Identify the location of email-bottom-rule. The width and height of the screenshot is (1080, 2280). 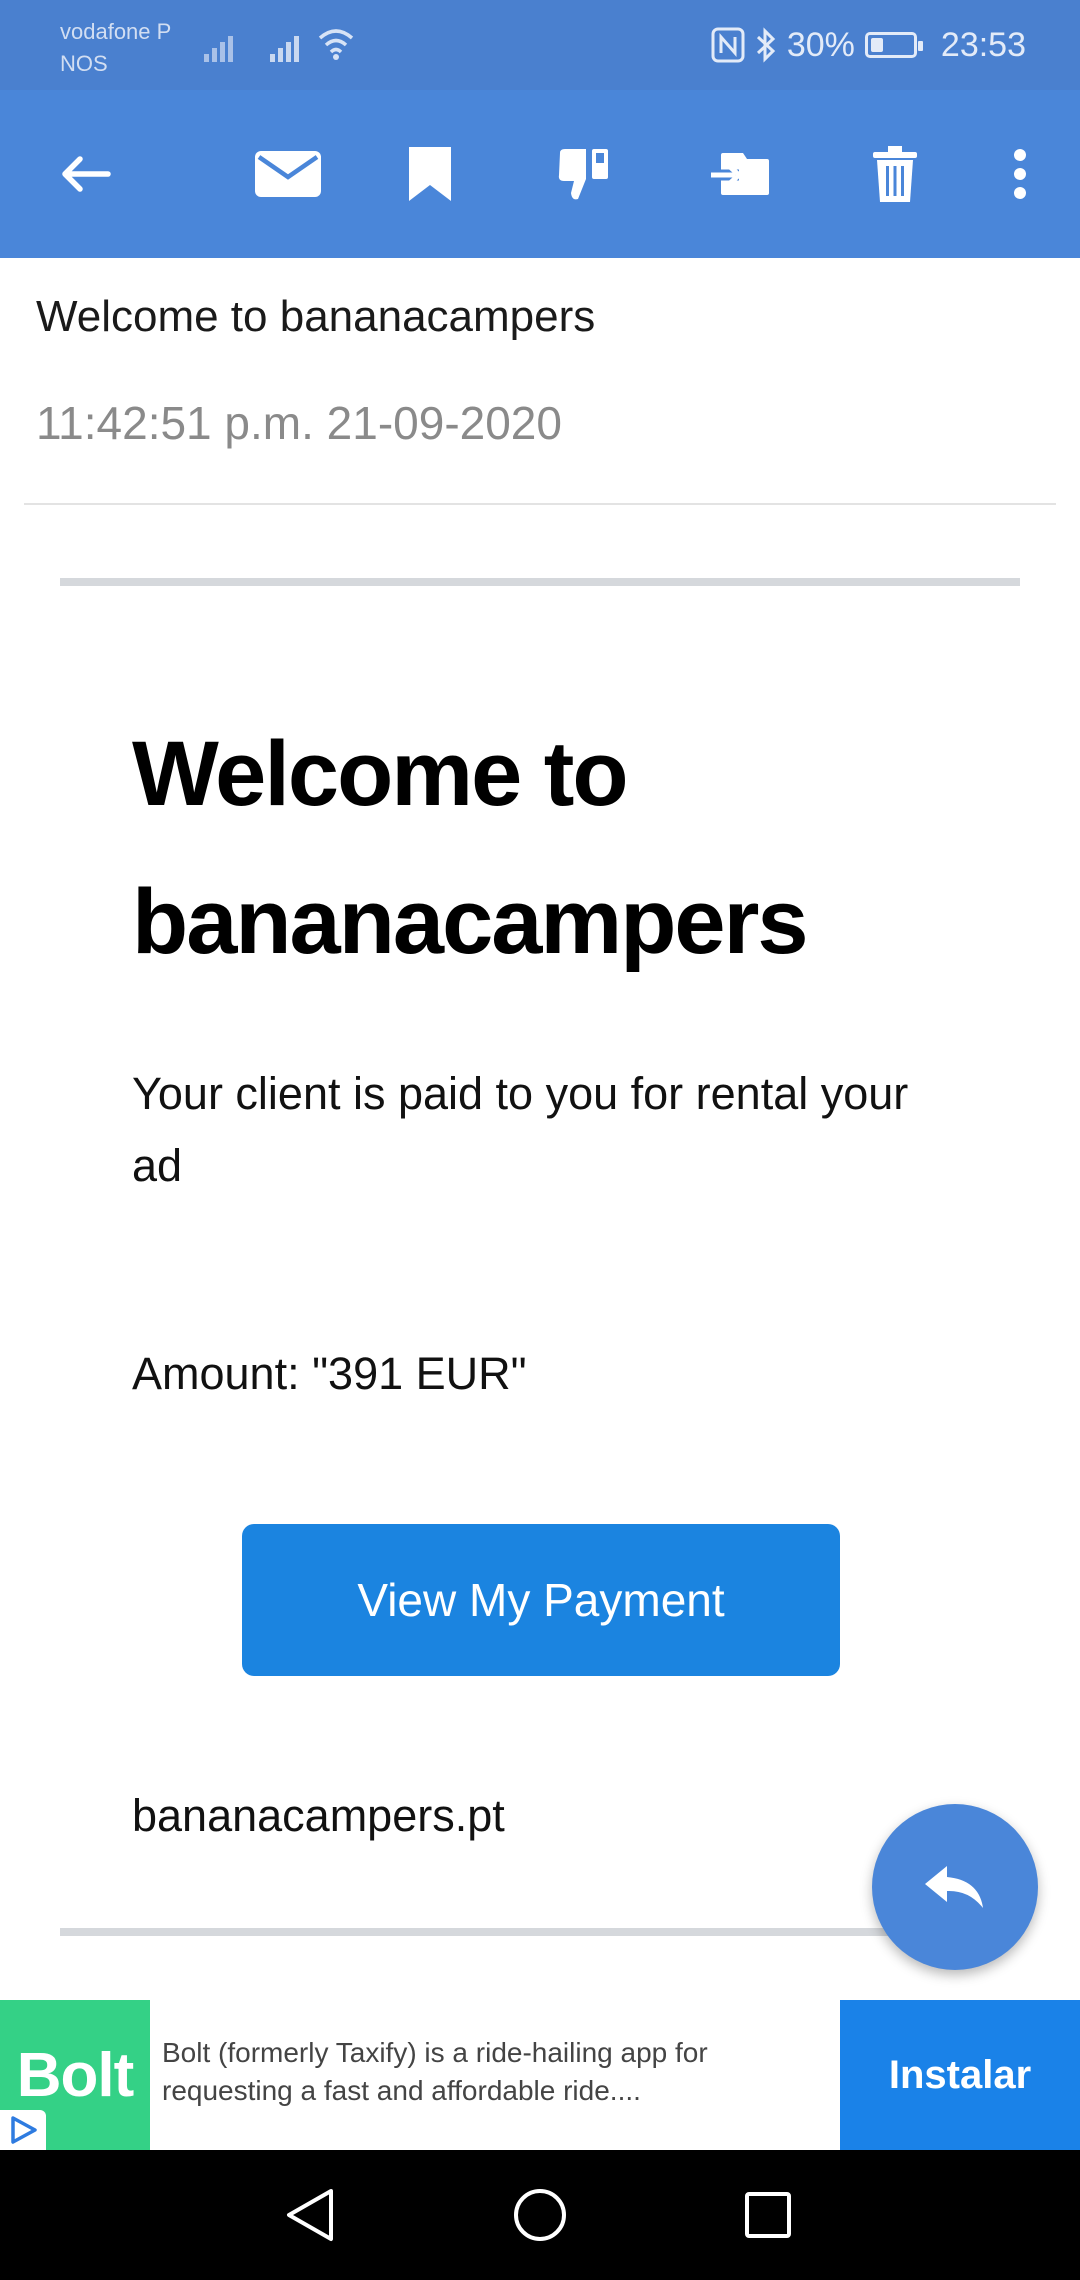
(480, 1932).